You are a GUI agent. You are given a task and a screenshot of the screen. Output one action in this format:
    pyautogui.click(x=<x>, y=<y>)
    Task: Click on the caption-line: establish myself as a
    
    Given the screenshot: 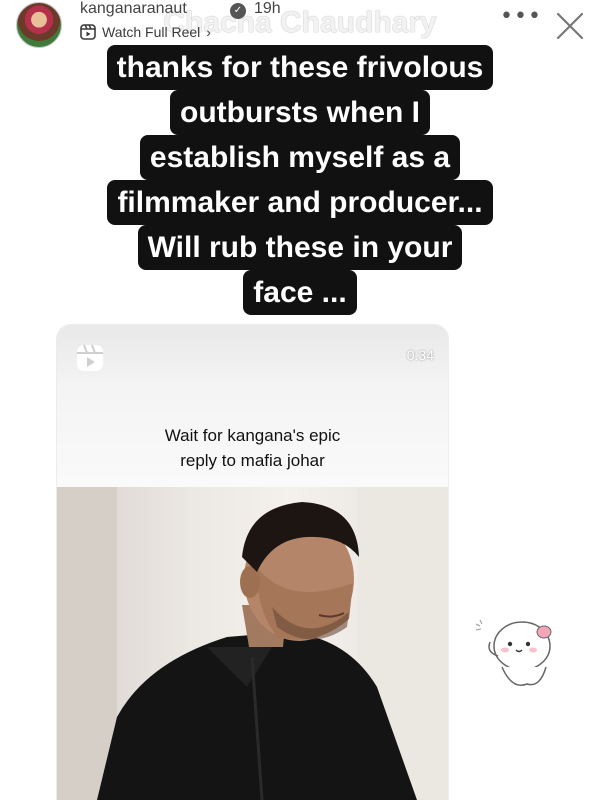 What is the action you would take?
    pyautogui.click(x=300, y=157)
    